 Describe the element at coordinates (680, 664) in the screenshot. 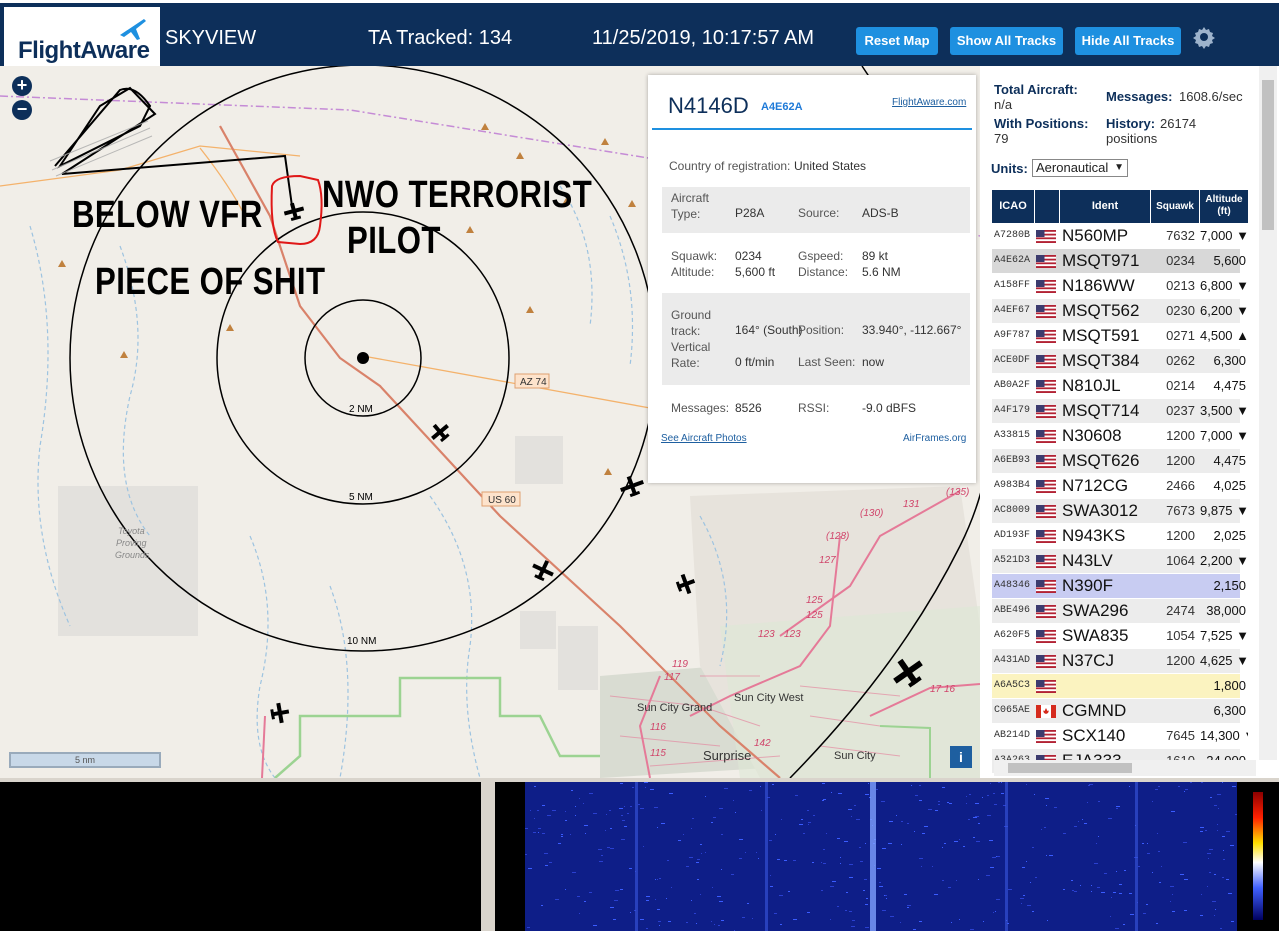

I see `svg-text: 119` at that location.